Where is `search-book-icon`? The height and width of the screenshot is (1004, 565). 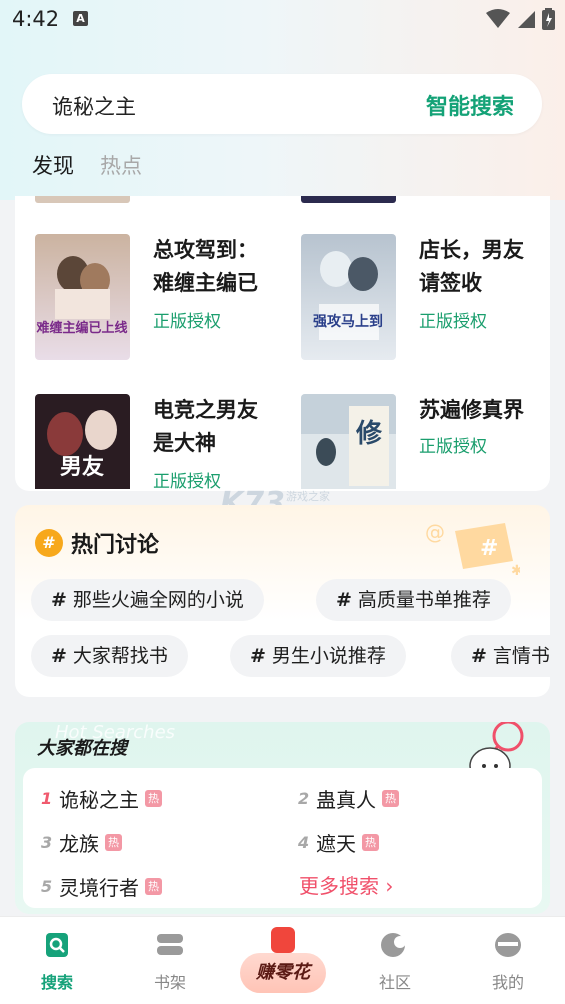 search-book-icon is located at coordinates (57, 945).